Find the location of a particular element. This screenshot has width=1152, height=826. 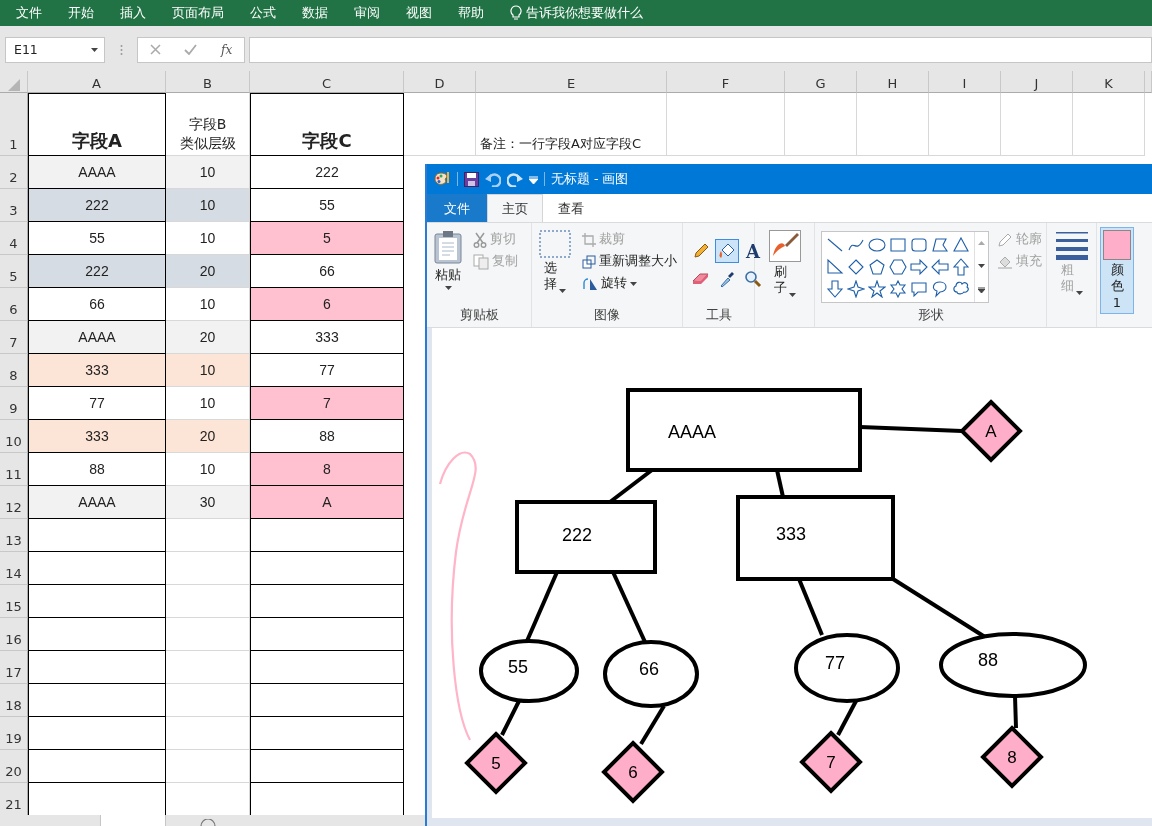

menu-item: 审阅 is located at coordinates (367, 13).